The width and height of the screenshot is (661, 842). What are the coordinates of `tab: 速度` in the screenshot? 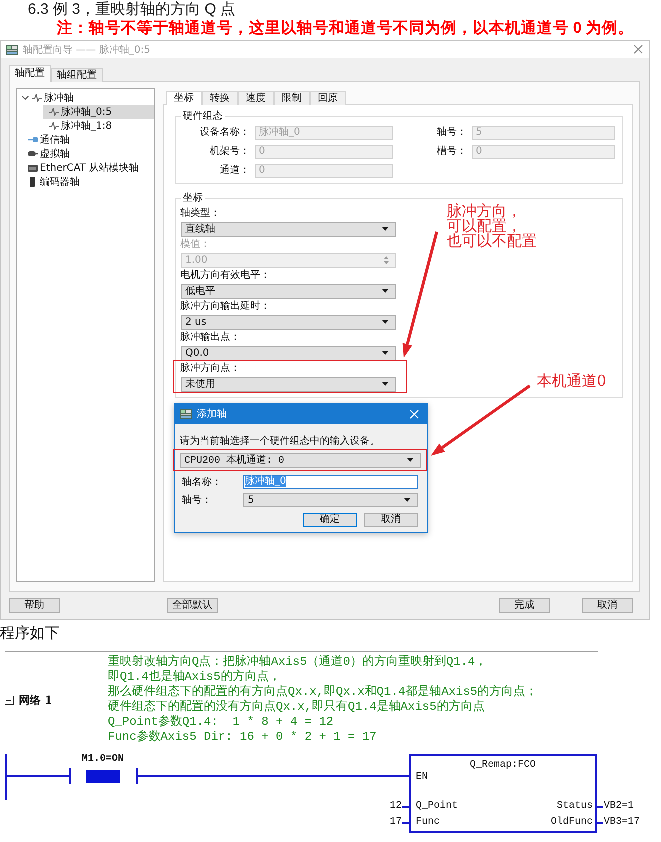 It's located at (256, 98).